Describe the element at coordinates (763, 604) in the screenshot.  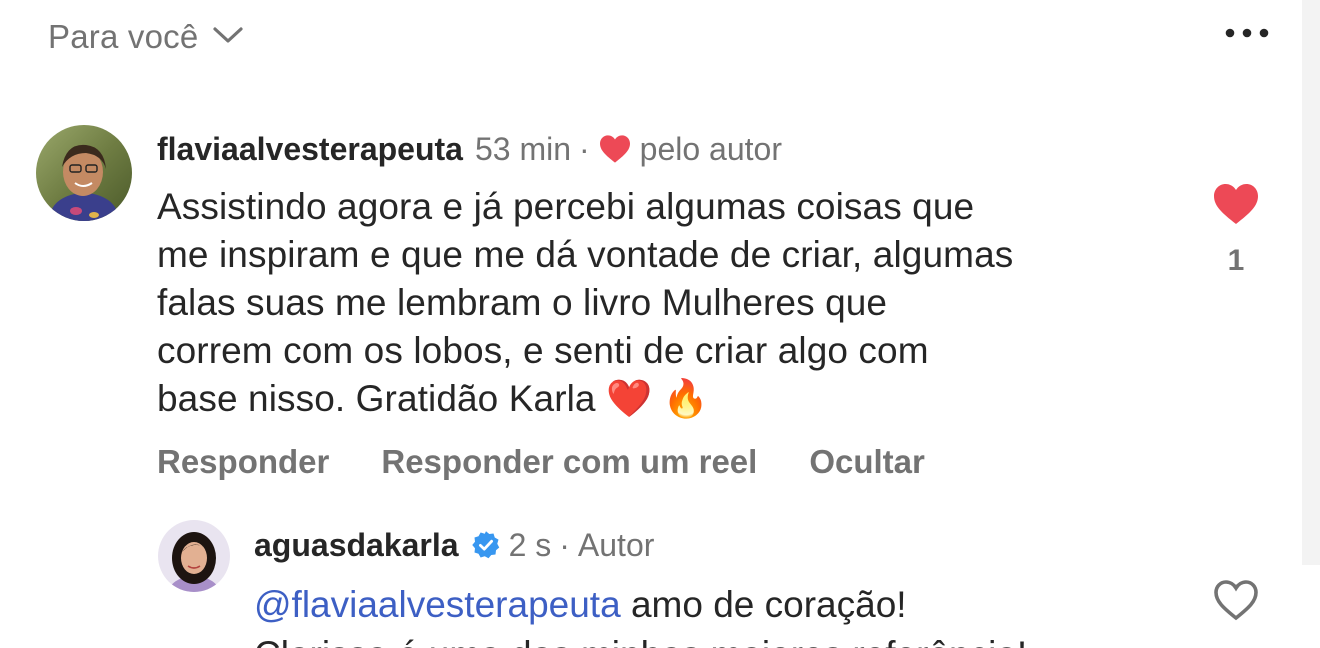
I see `reply-text-after-mention: amo de coração!` at that location.